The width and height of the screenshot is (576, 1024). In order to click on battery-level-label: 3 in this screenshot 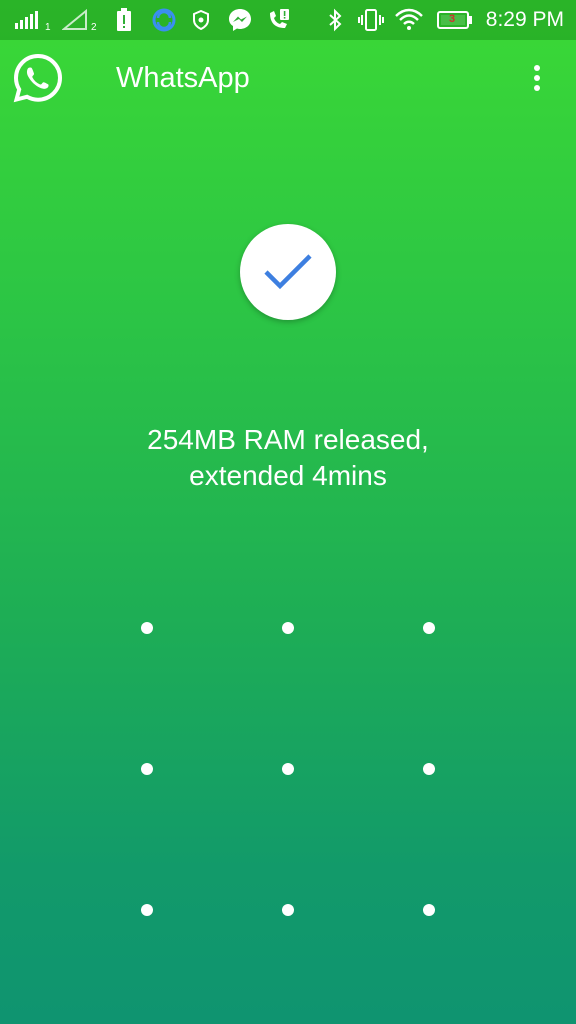, I will do `click(452, 19)`.